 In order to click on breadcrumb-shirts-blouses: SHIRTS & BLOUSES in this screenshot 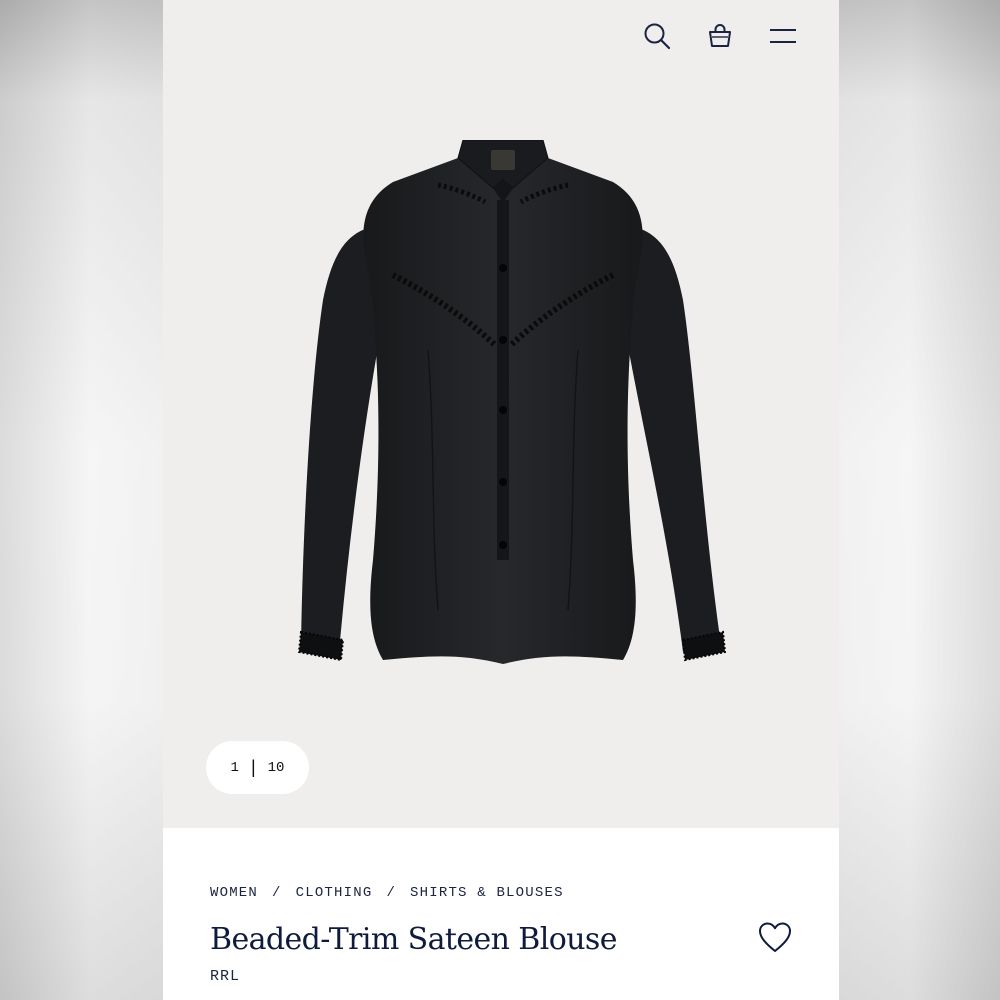, I will do `click(487, 893)`.